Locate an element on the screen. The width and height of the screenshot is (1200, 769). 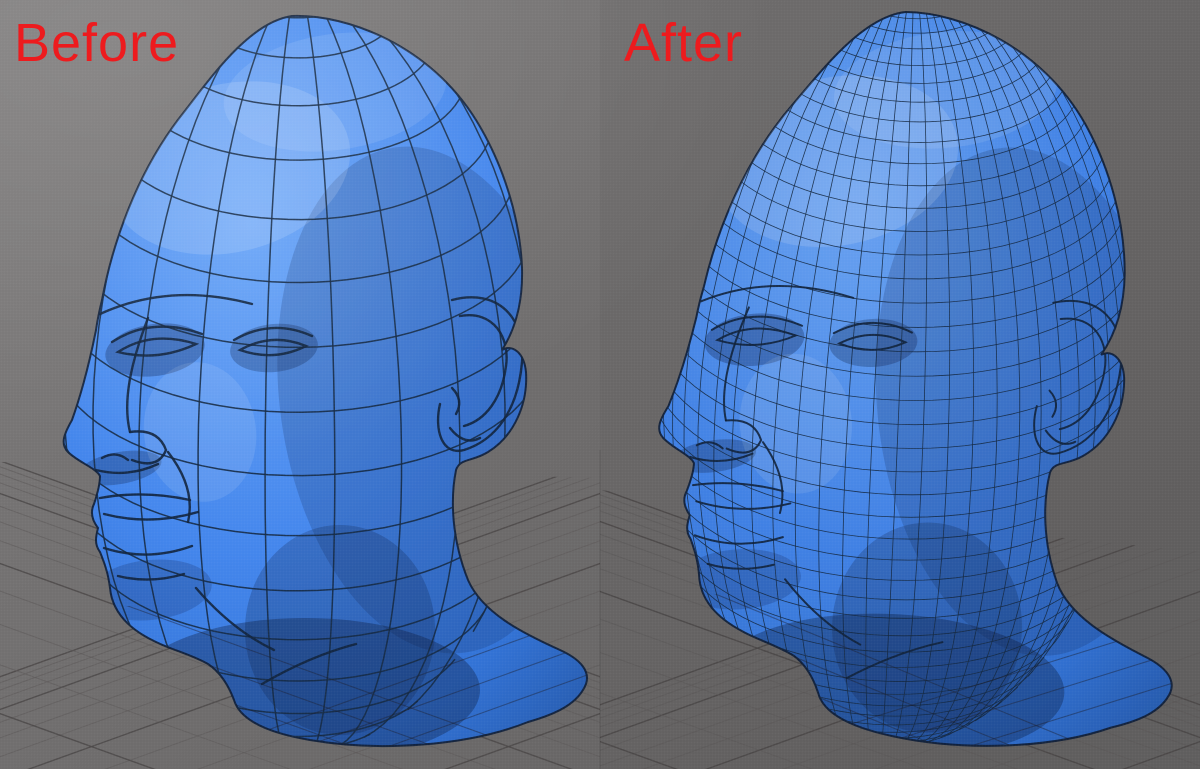
label-after: After is located at coordinates (684, 43).